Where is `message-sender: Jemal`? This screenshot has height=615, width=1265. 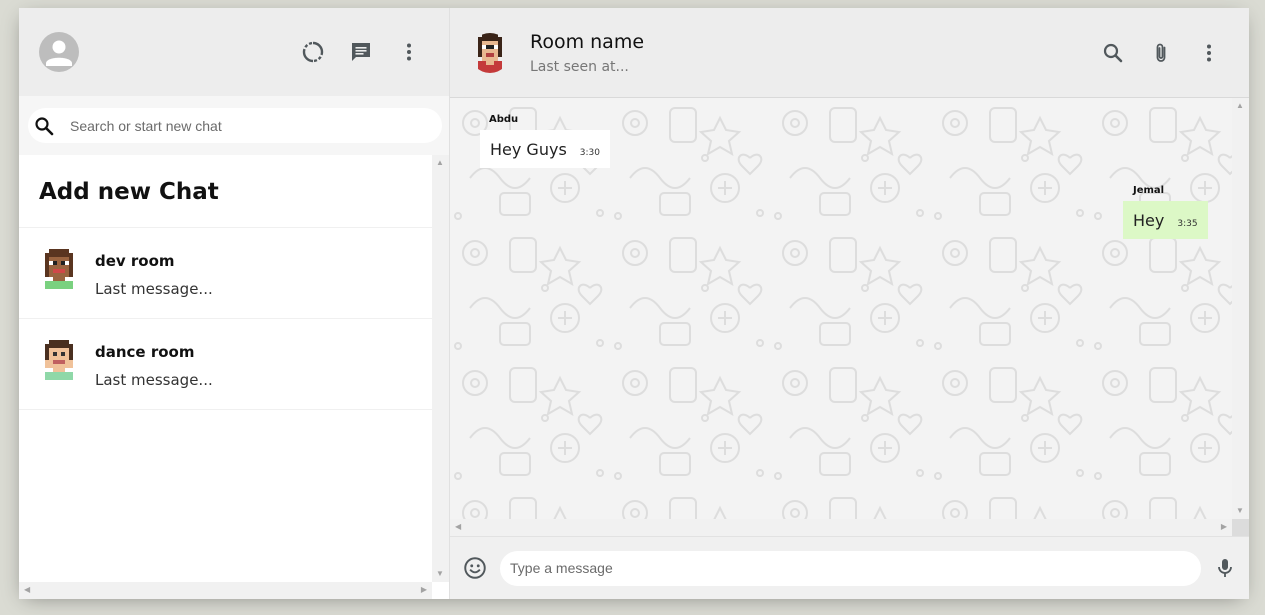
message-sender: Jemal is located at coordinates (1149, 190).